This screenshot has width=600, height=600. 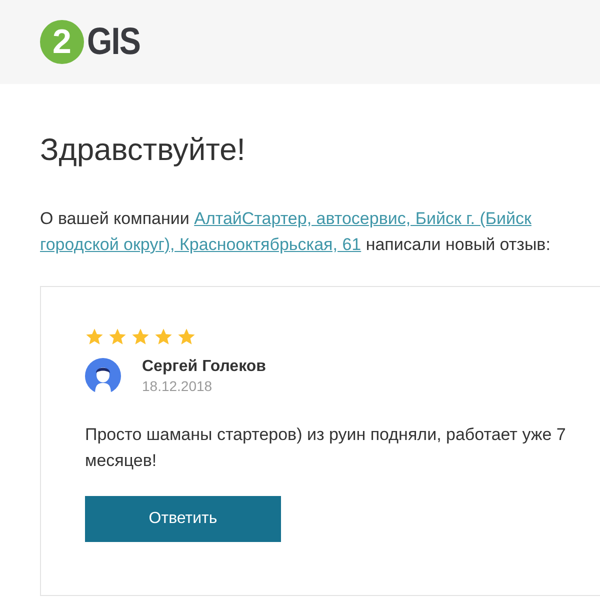 What do you see at coordinates (201, 244) in the screenshot?
I see `company-link: городской округ), Краснооктябрьская, 61` at bounding box center [201, 244].